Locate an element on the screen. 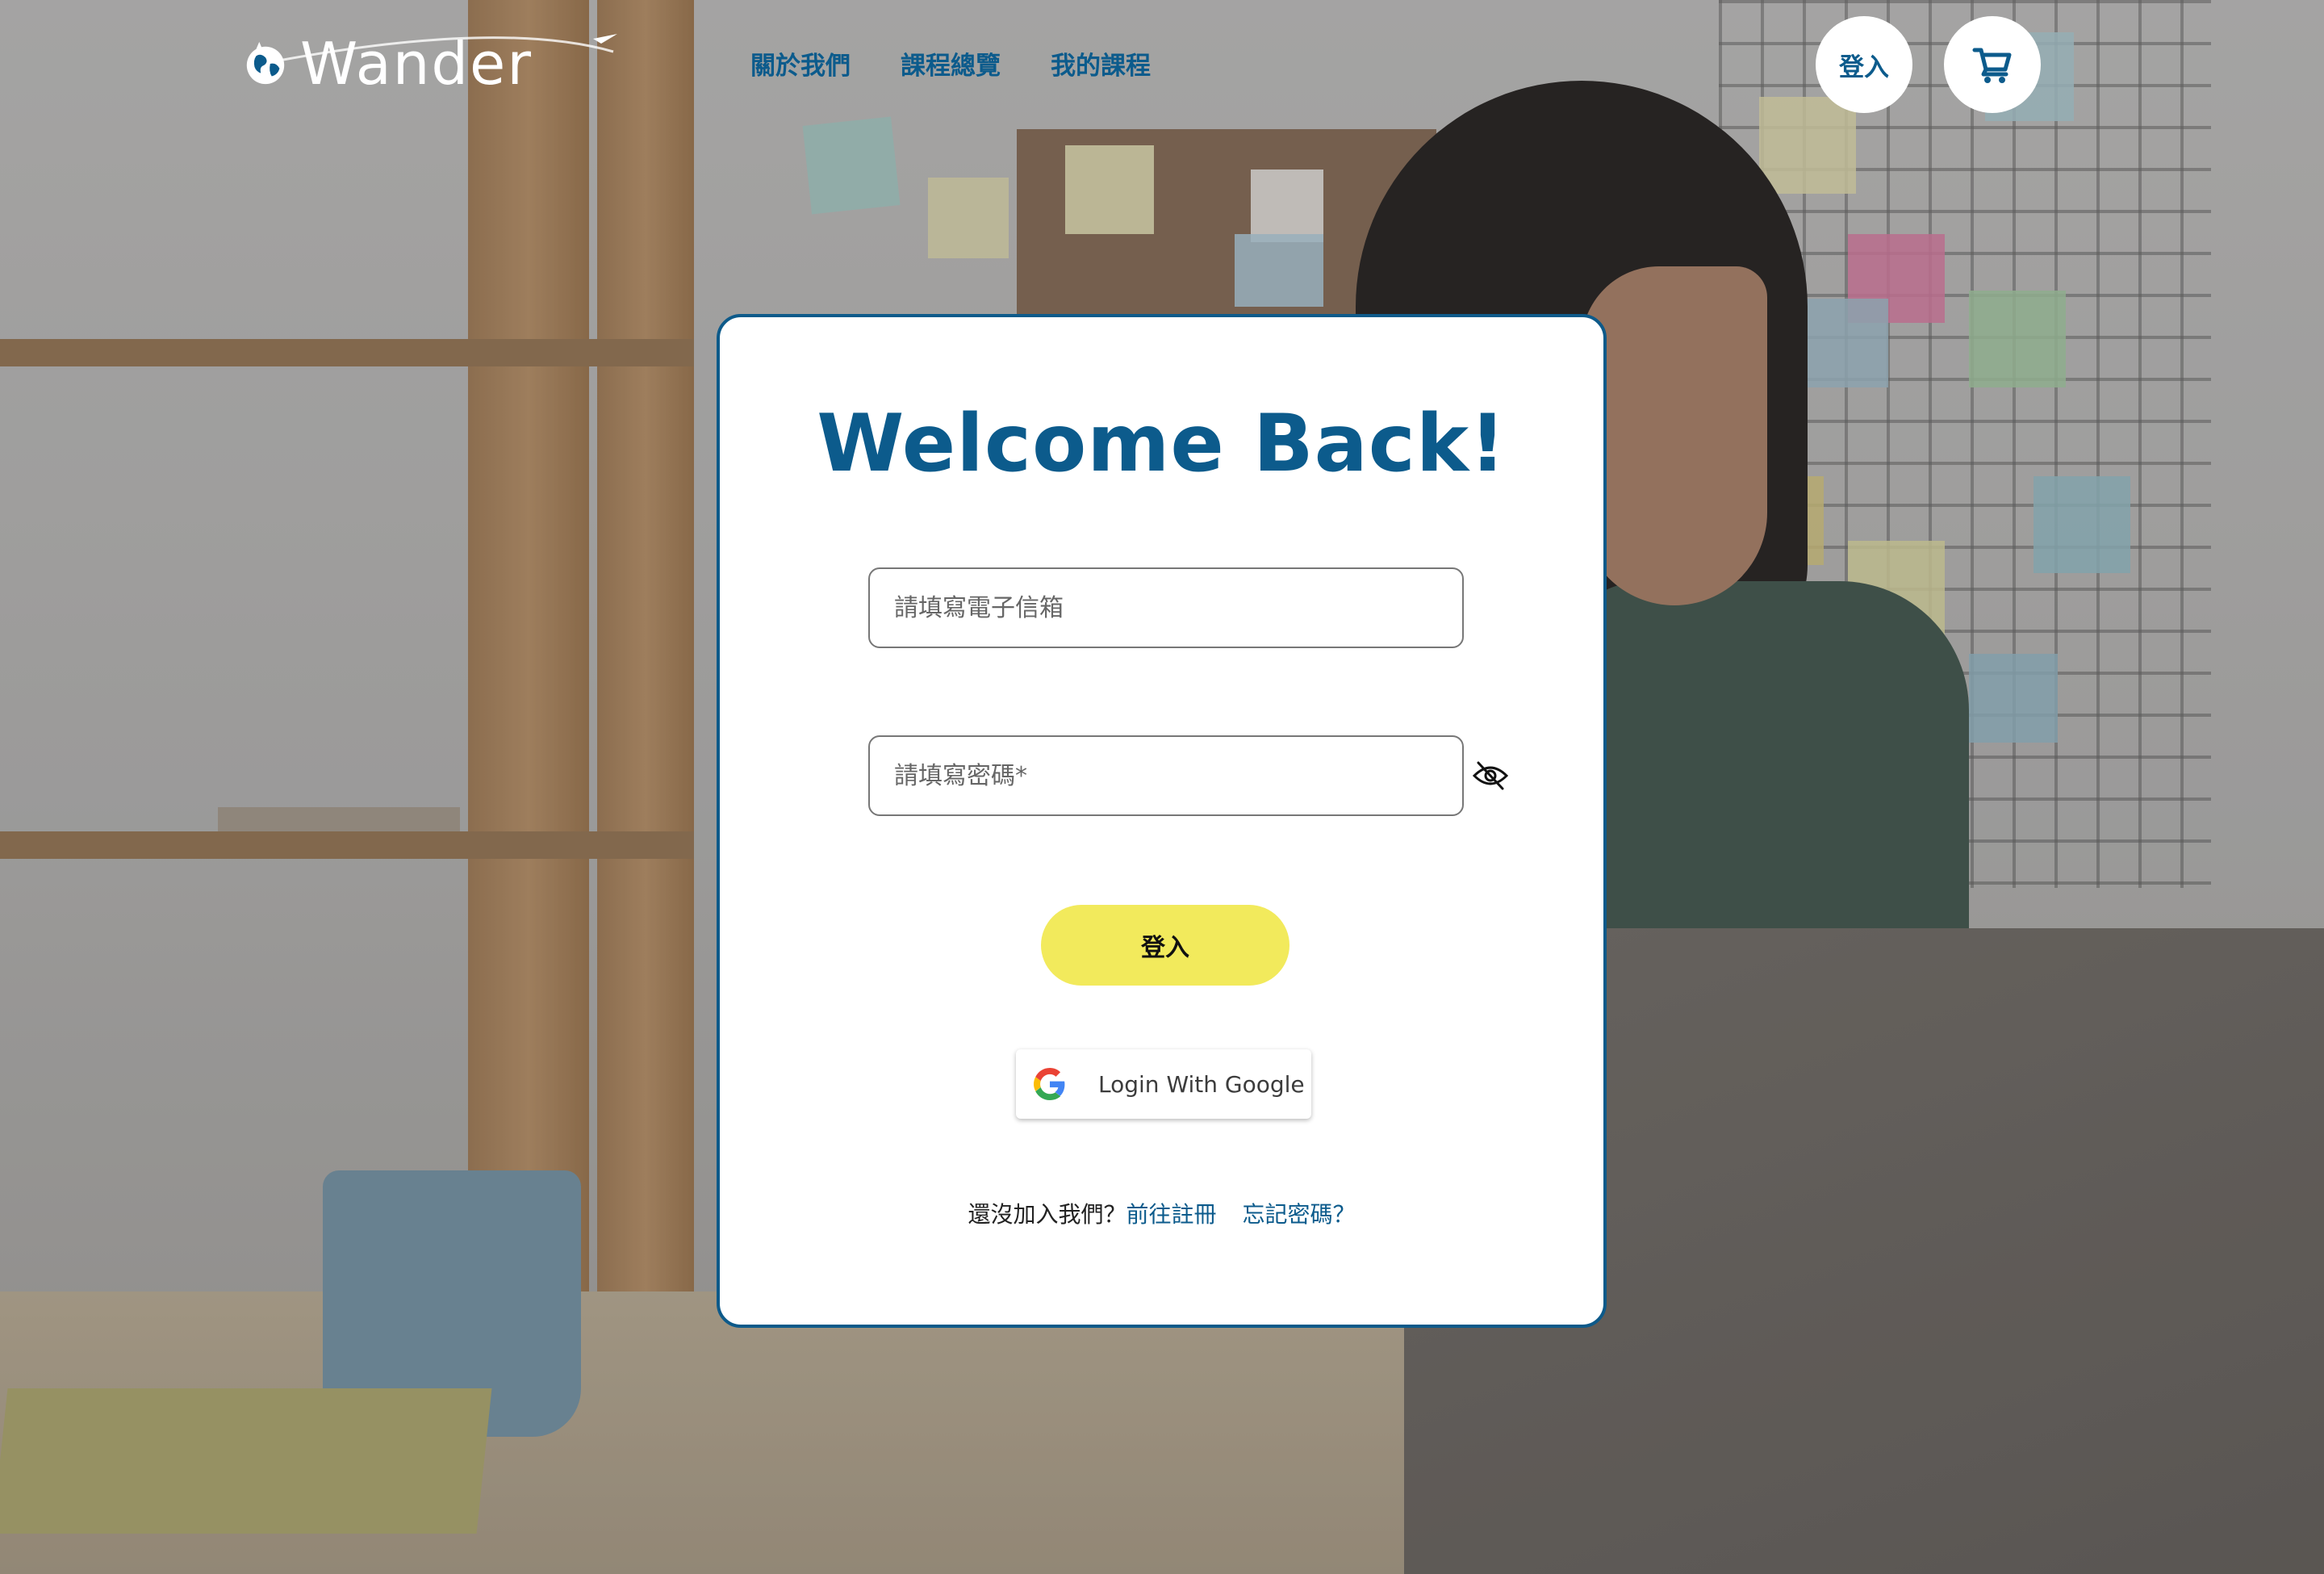 The image size is (2324, 1574). register-link: 前往註冊 is located at coordinates (1171, 1214).